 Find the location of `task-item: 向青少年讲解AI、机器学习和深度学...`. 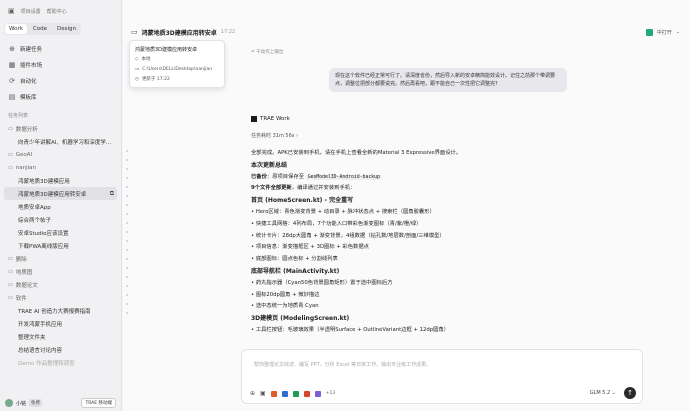

task-item: 向青少年讲解AI、机器学习和深度学... is located at coordinates (60, 141).